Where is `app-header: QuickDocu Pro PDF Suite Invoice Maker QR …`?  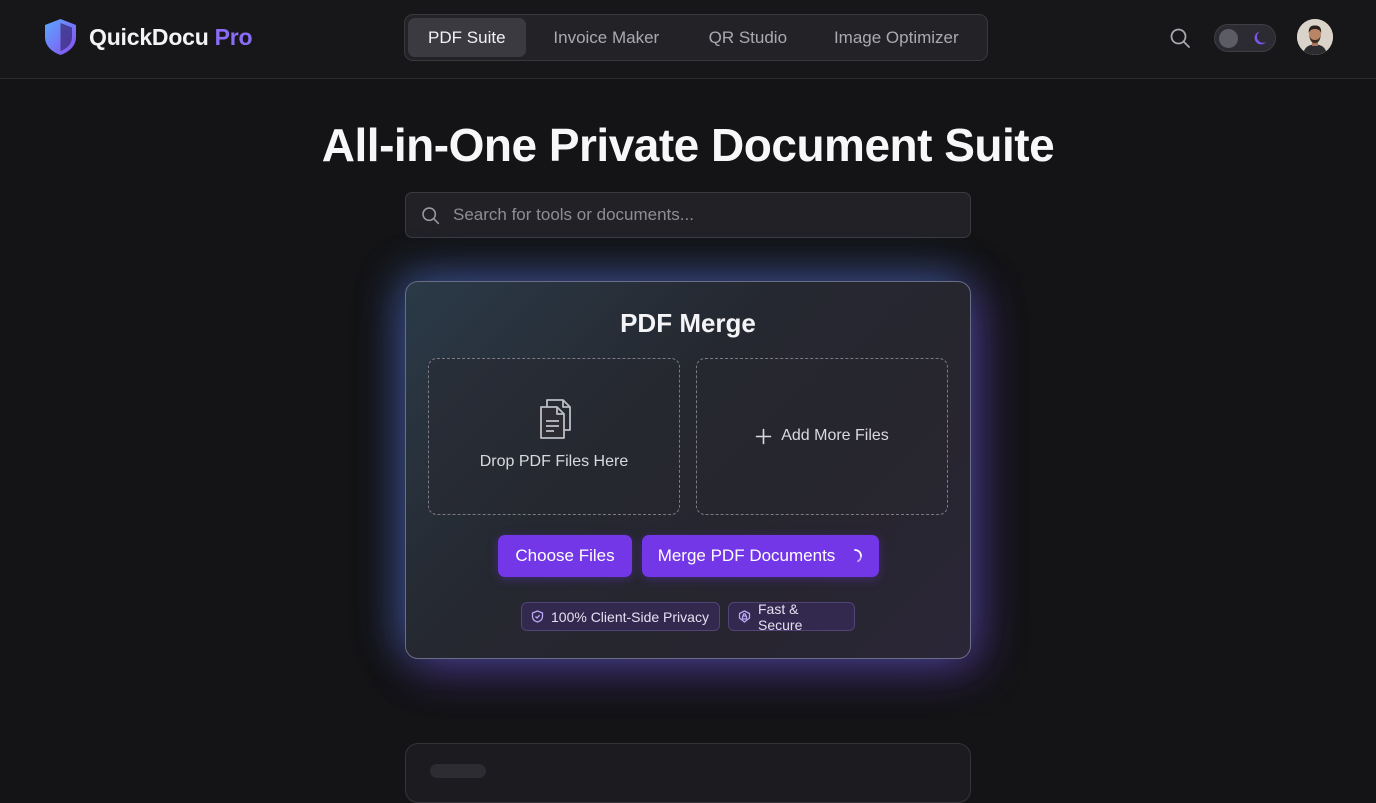
app-header: QuickDocu Pro PDF Suite Invoice Maker QR … is located at coordinates (688, 39).